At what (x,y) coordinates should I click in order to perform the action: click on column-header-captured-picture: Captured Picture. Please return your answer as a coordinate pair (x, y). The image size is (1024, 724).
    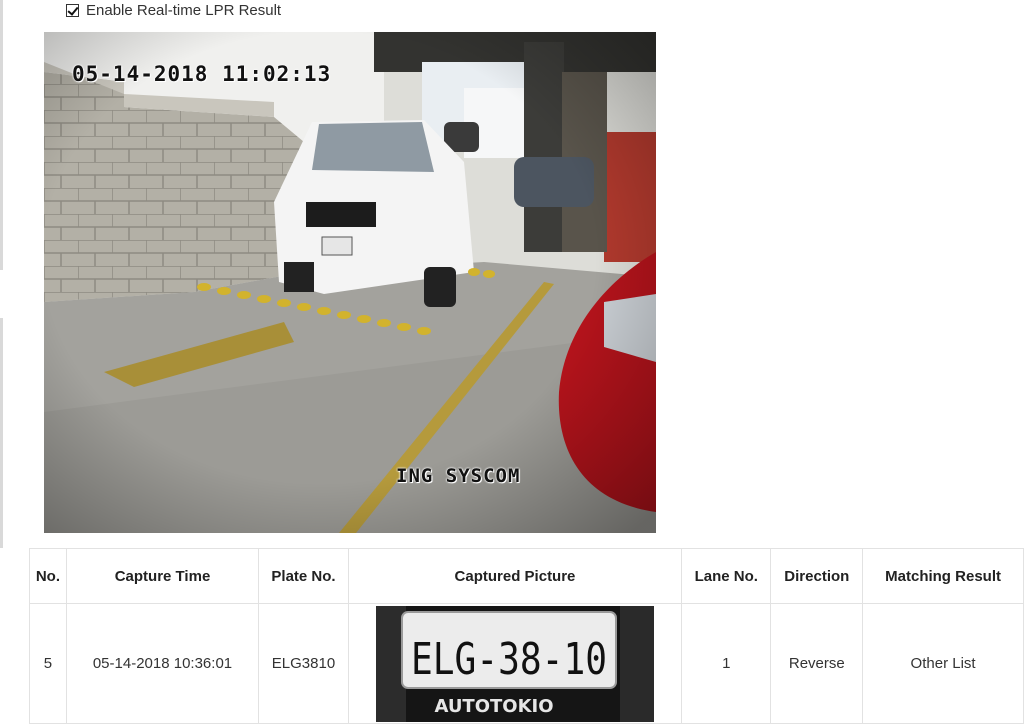
    Looking at the image, I should click on (515, 576).